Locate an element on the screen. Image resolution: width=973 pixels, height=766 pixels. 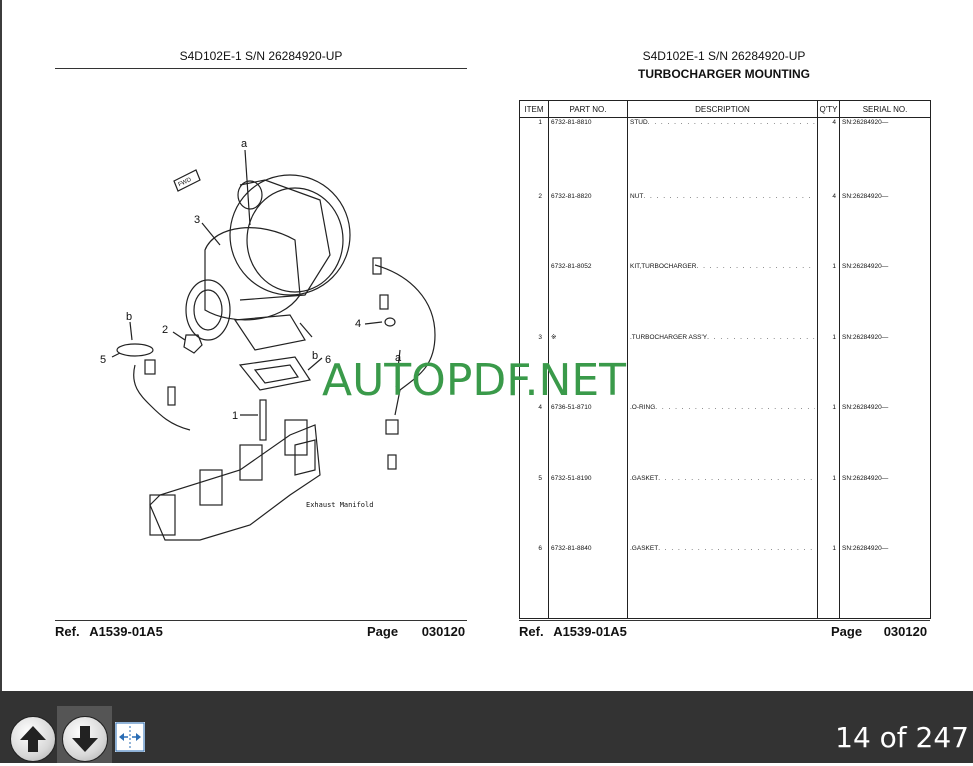
arrow-down-icon is located at coordinates (85, 739).